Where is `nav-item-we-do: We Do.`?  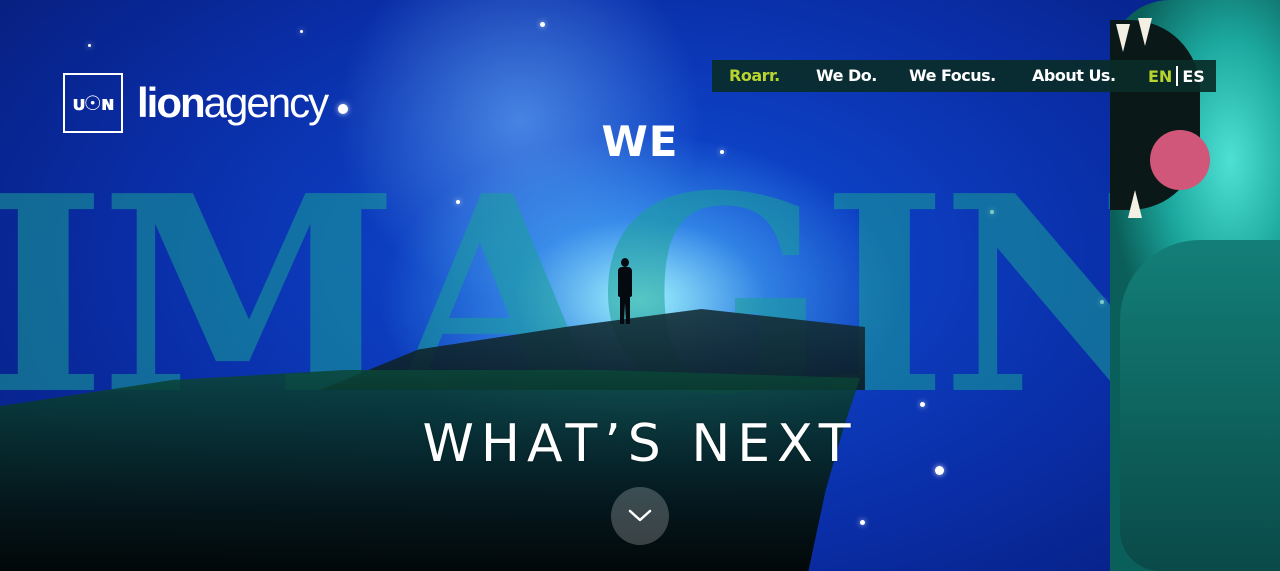
nav-item-we-do: We Do. is located at coordinates (846, 75).